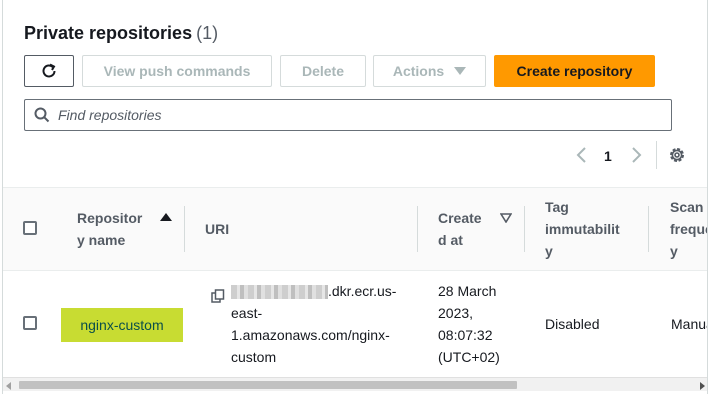  I want to click on search-icon, so click(42, 115).